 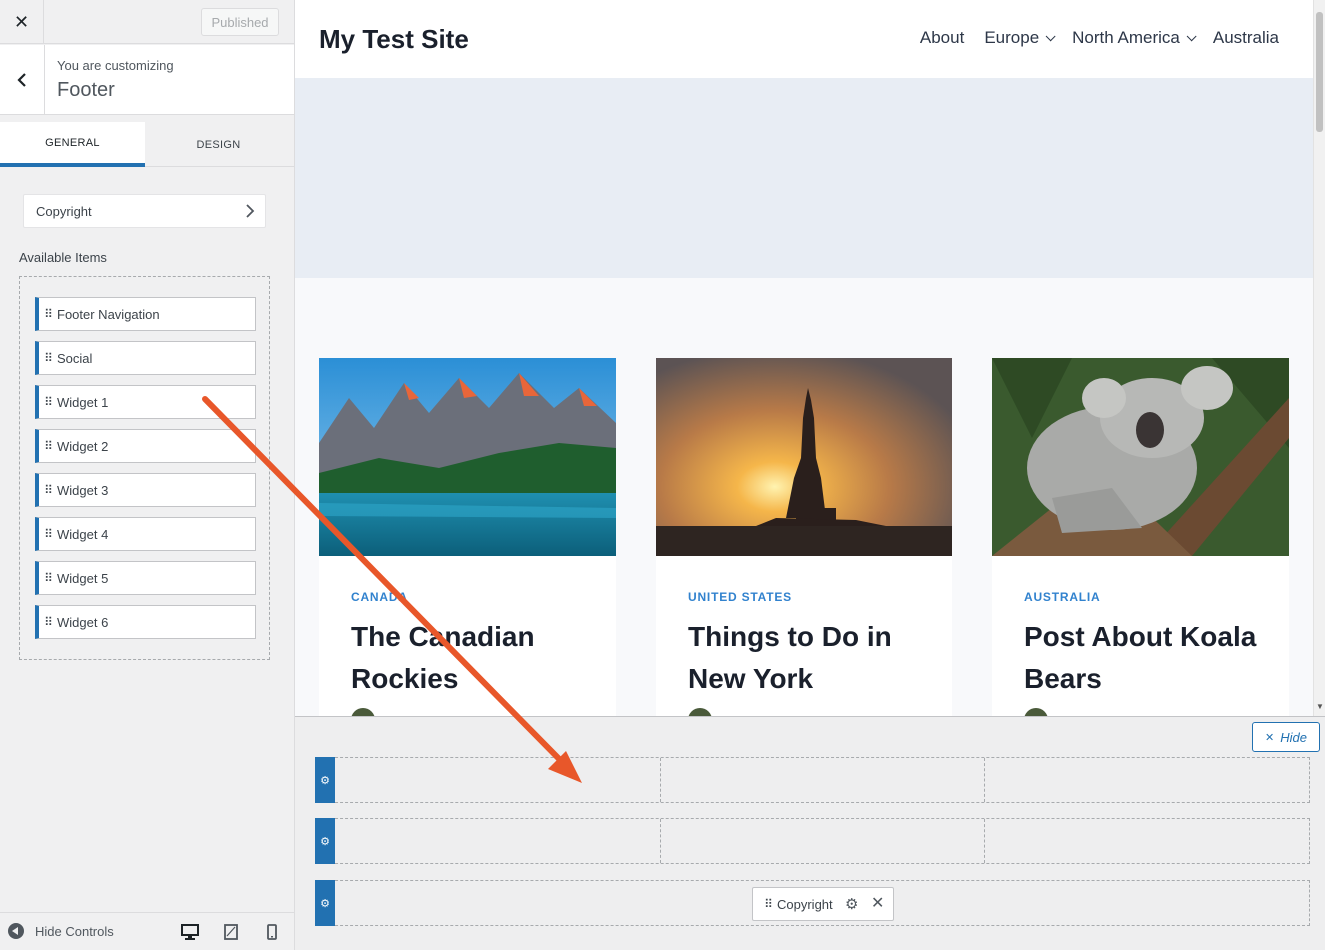 What do you see at coordinates (64, 211) in the screenshot?
I see `copyright-row-label: Copyright` at bounding box center [64, 211].